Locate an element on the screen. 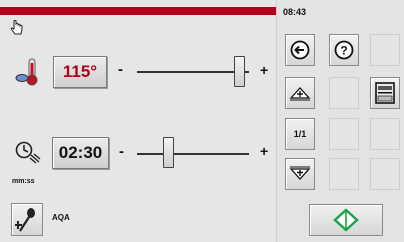  temperature-slider-thumb is located at coordinates (239, 71).